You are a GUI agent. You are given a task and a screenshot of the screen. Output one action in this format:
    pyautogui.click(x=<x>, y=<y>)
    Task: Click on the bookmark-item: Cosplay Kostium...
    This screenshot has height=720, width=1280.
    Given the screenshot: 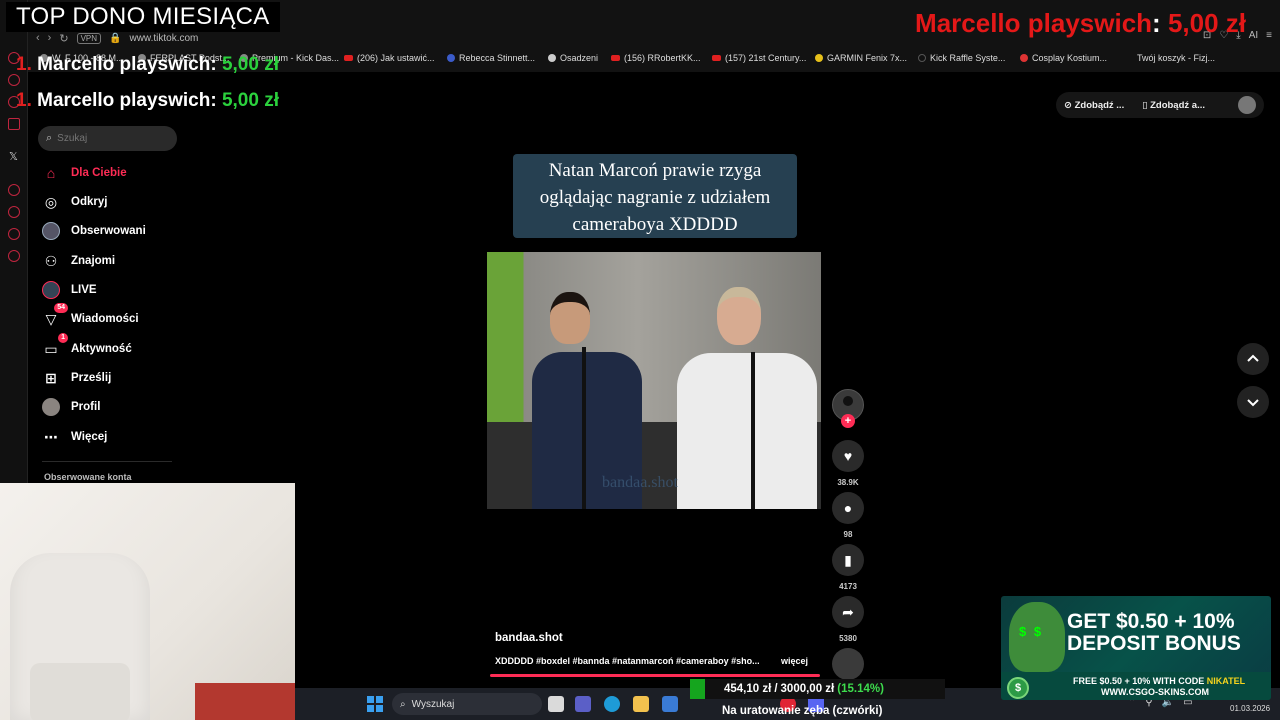 What is the action you would take?
    pyautogui.click(x=1063, y=58)
    